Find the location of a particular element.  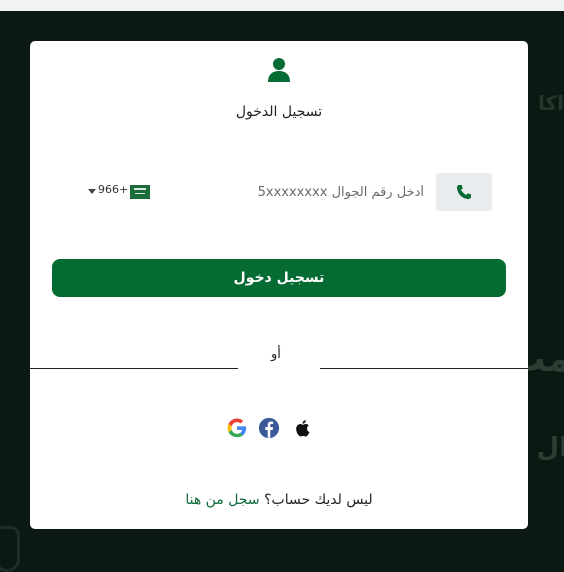

signup-prompt: ليس لديك حساب؟ سجل من هنا is located at coordinates (279, 500).